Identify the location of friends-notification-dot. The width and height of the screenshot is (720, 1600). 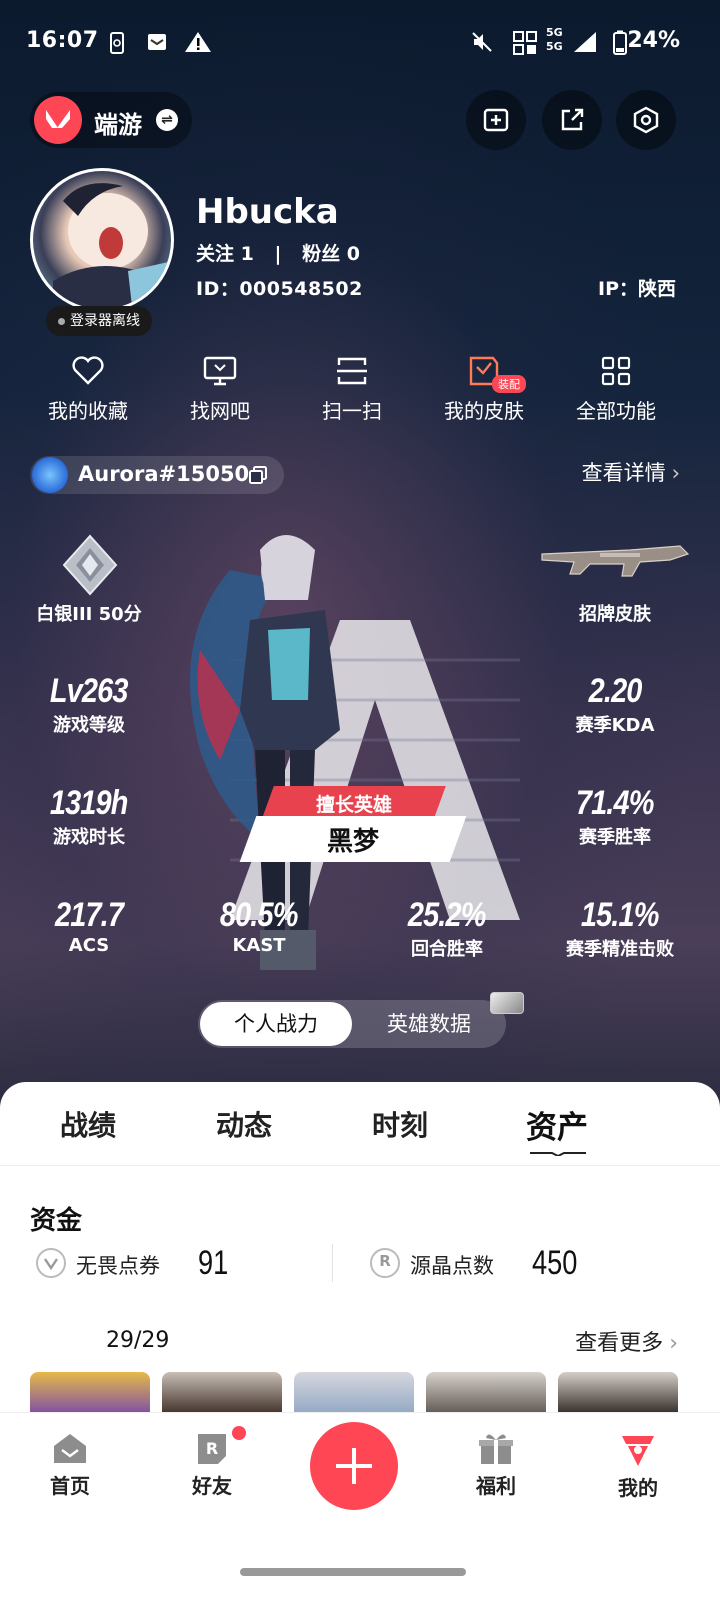
(239, 1433).